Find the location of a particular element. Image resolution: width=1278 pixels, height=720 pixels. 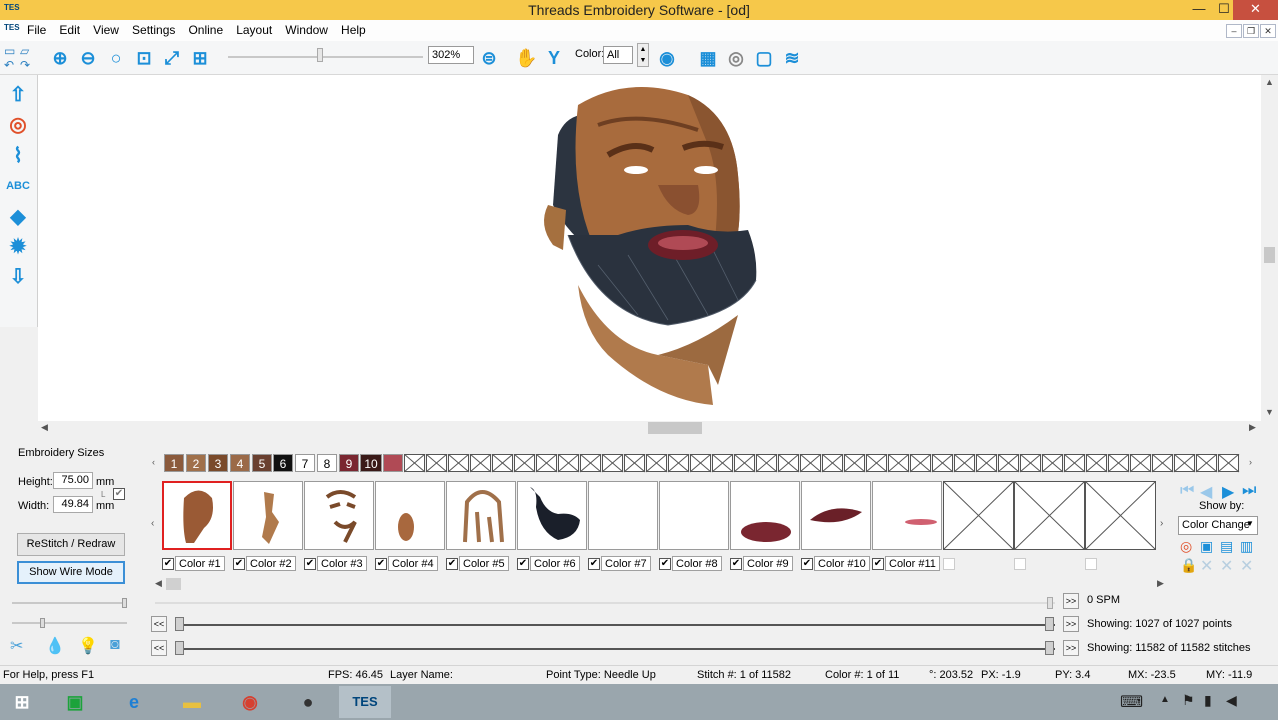

zoom-in-icon: ⊕ is located at coordinates (60, 58).